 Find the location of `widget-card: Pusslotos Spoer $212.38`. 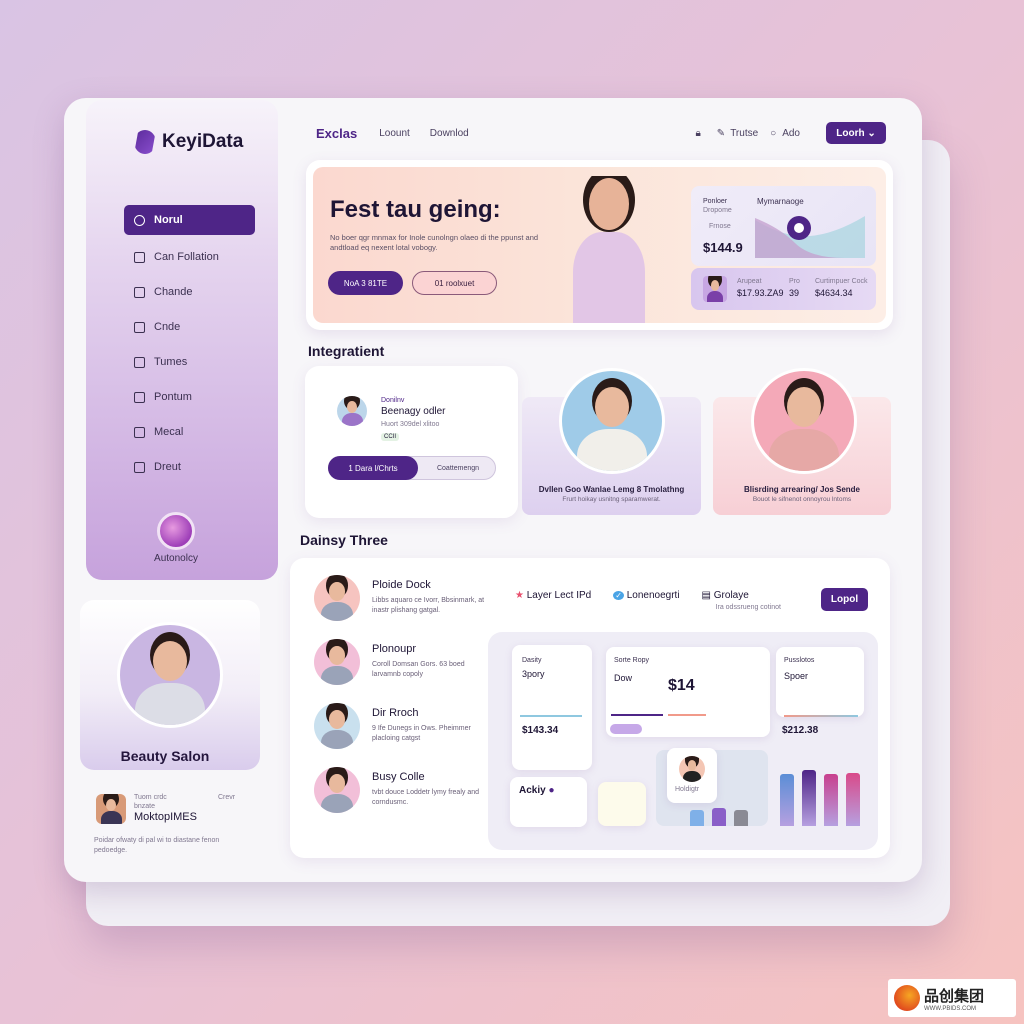

widget-card: Pusslotos Spoer $212.38 is located at coordinates (820, 691).